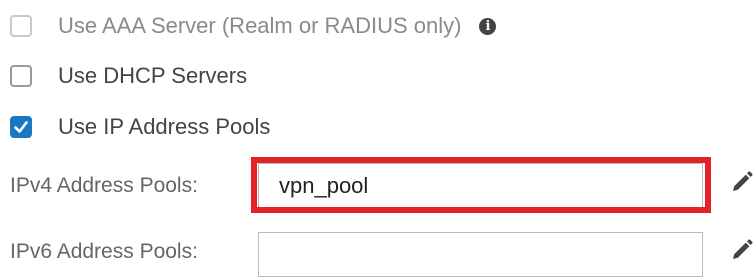 This screenshot has height=277, width=754. Describe the element at coordinates (21, 76) in the screenshot. I see `dhcp-servers-checkbox` at that location.